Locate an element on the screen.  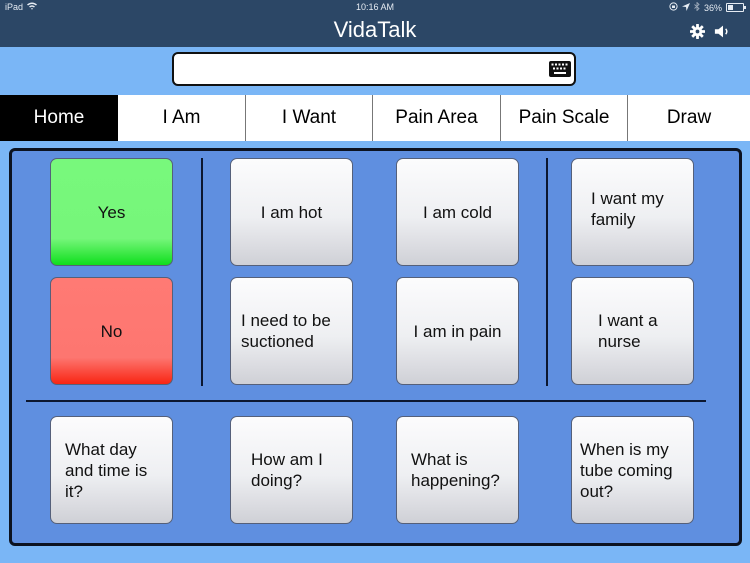
tab-pain-scale: Pain Scale is located at coordinates (564, 118).